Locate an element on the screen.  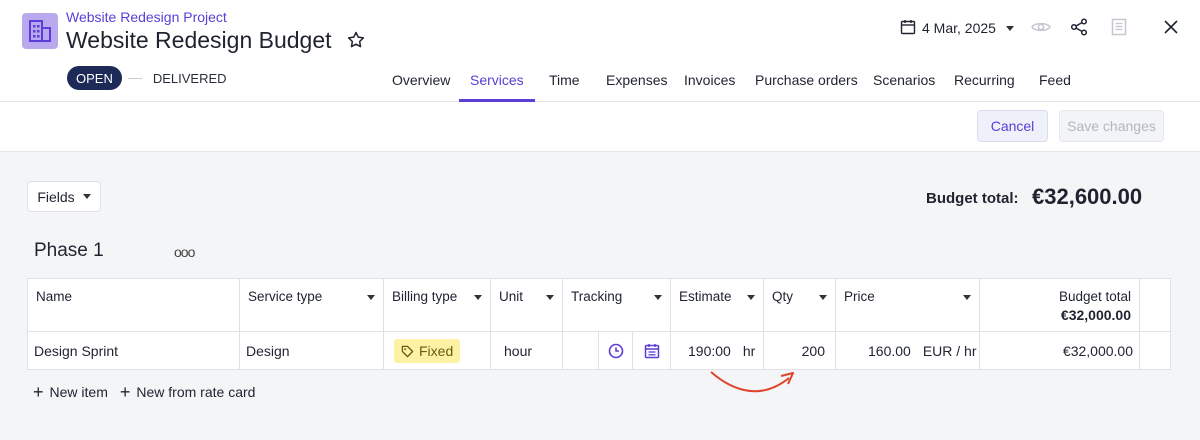
date-value: 4 Mar, 2025 is located at coordinates (959, 28).